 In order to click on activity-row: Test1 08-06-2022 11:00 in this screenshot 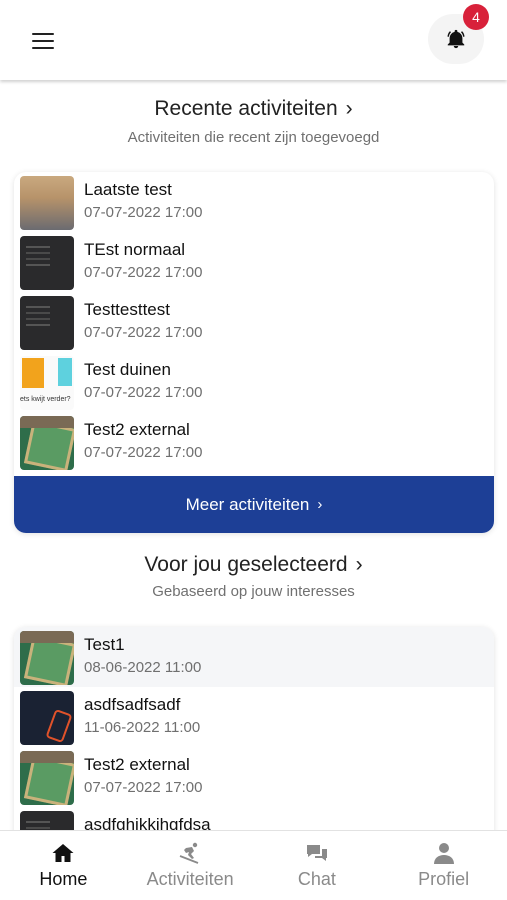, I will do `click(254, 657)`.